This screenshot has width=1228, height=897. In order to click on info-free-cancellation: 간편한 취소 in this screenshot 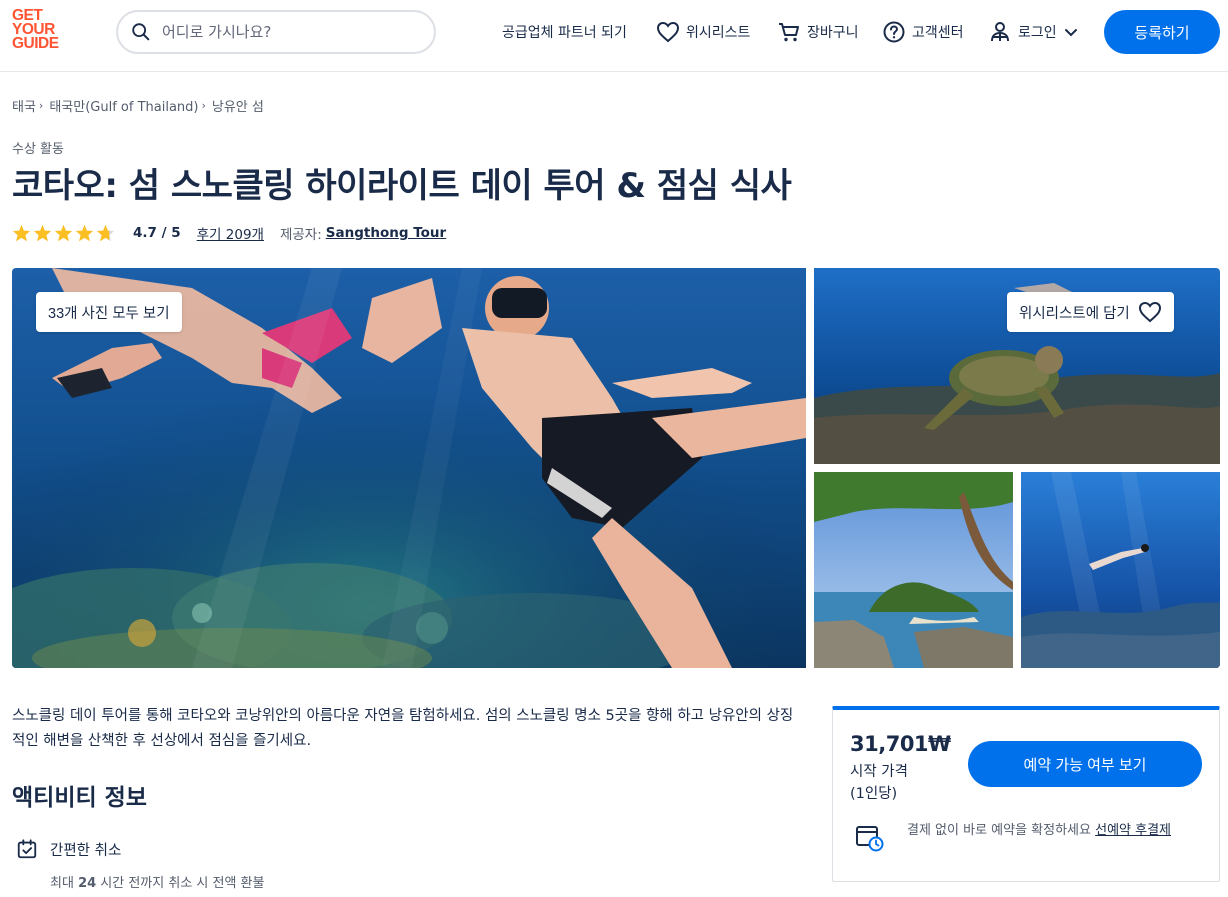, I will do `click(68, 849)`.